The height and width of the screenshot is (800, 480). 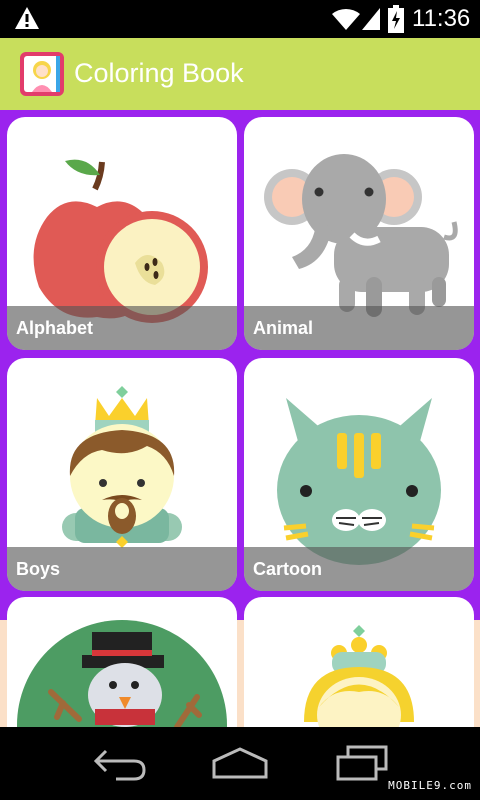 What do you see at coordinates (359, 328) in the screenshot?
I see `category-label: Animal` at bounding box center [359, 328].